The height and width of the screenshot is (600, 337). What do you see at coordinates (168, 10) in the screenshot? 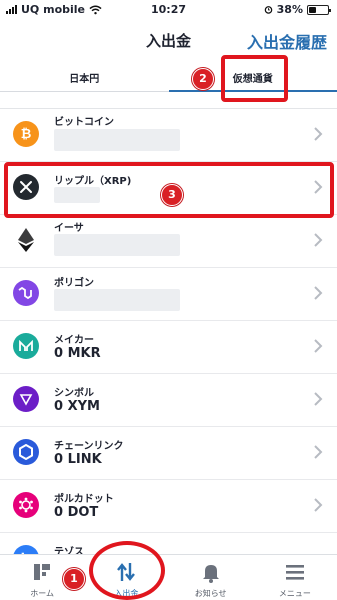
I see `status-bar: UQ mobile 10:27 38%` at bounding box center [168, 10].